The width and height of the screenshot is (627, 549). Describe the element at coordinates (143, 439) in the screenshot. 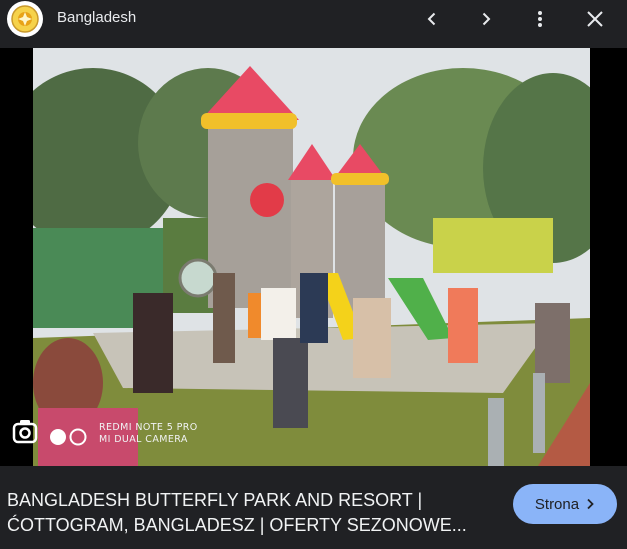

I see `watermark-line-2: MI DUAL CAMERA` at that location.